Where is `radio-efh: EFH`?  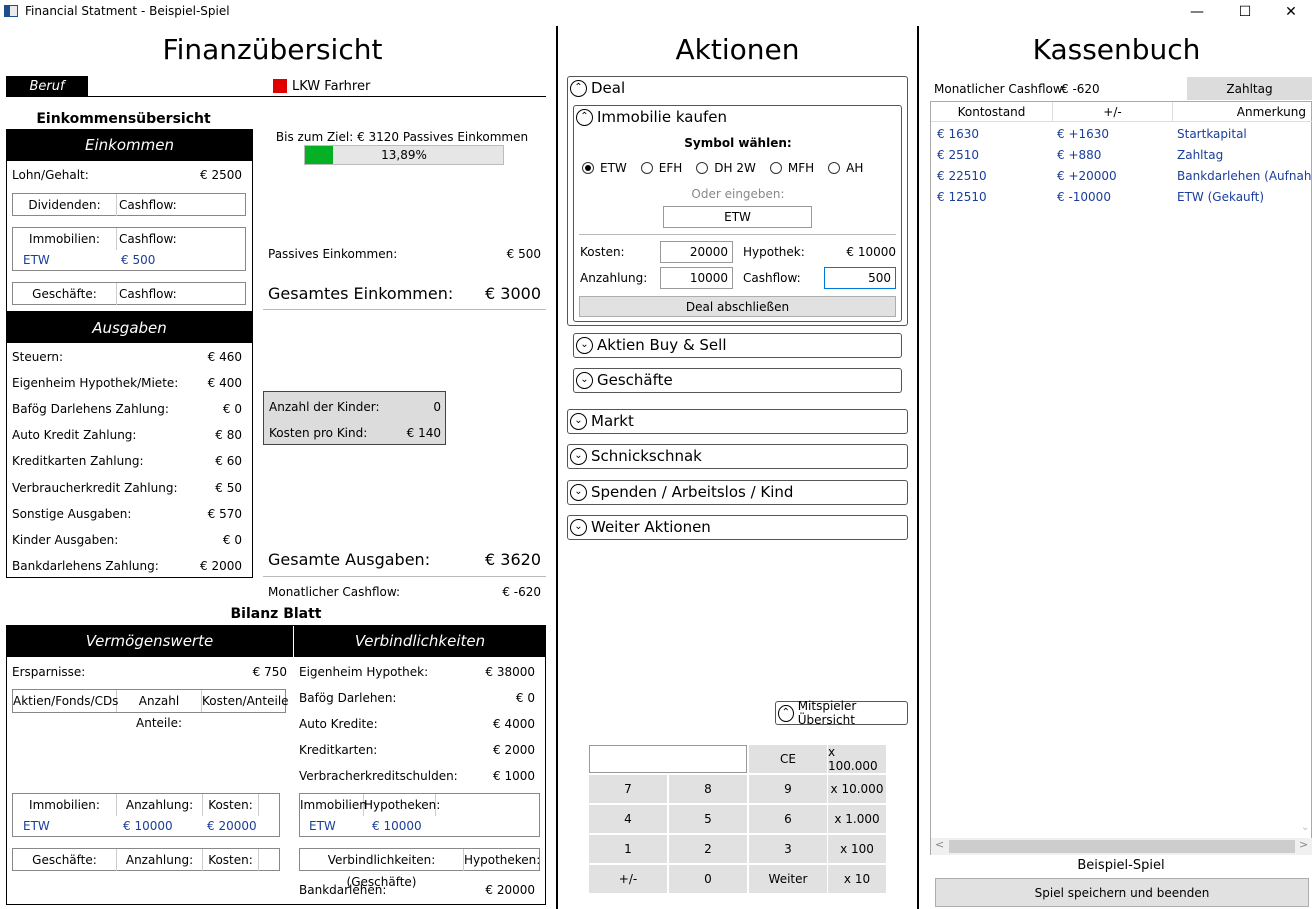 radio-efh: EFH is located at coordinates (661, 168).